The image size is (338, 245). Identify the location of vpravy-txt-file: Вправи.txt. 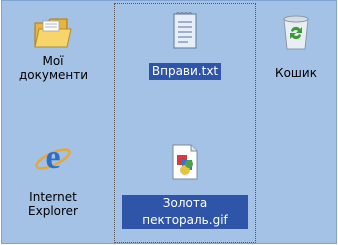
(185, 44).